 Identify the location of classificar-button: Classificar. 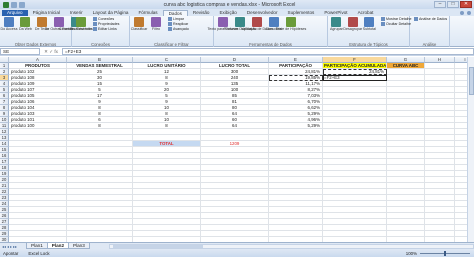
(139, 24).